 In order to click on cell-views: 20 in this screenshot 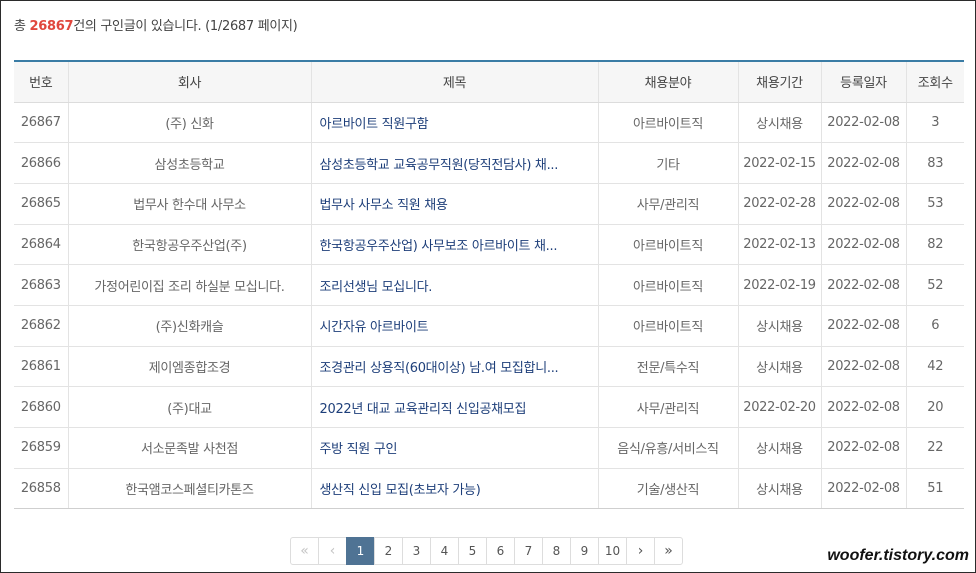, I will do `click(934, 407)`.